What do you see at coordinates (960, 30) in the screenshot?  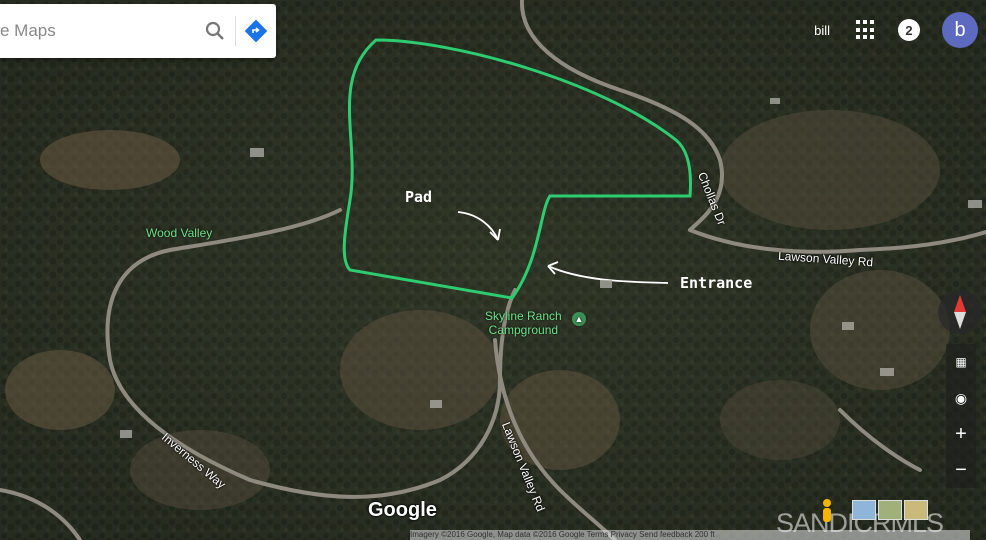 I see `avatar: b` at bounding box center [960, 30].